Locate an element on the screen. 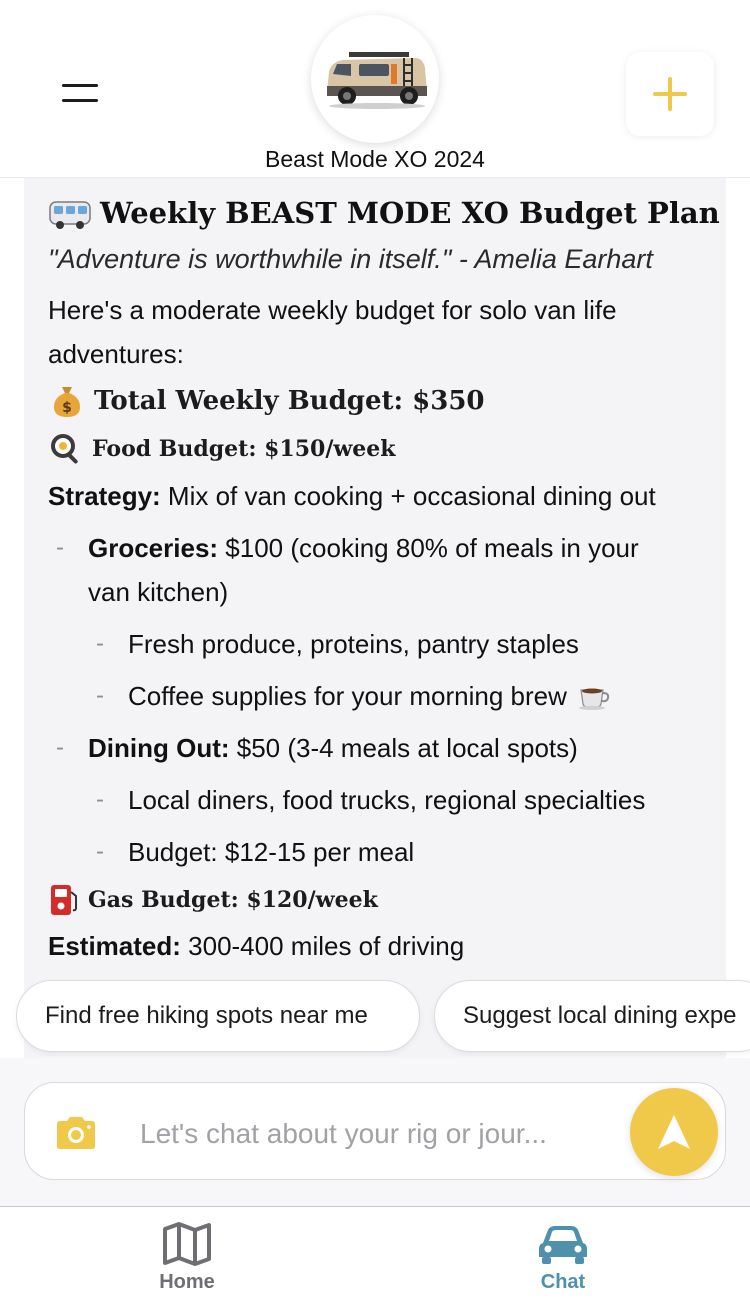 The image size is (750, 1303). total-budget-text: Total Weekly Budget: $350 is located at coordinates (289, 401).